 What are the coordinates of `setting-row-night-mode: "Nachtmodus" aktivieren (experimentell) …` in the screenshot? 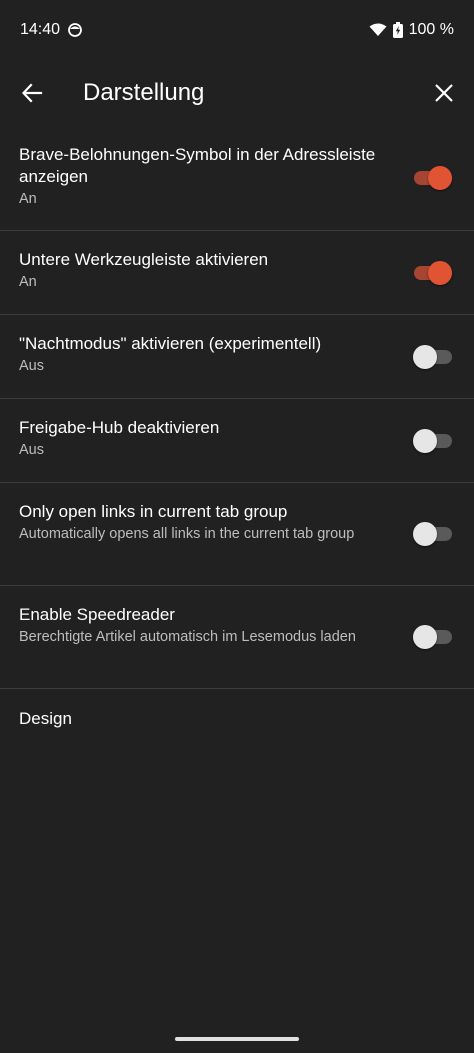 It's located at (237, 357).